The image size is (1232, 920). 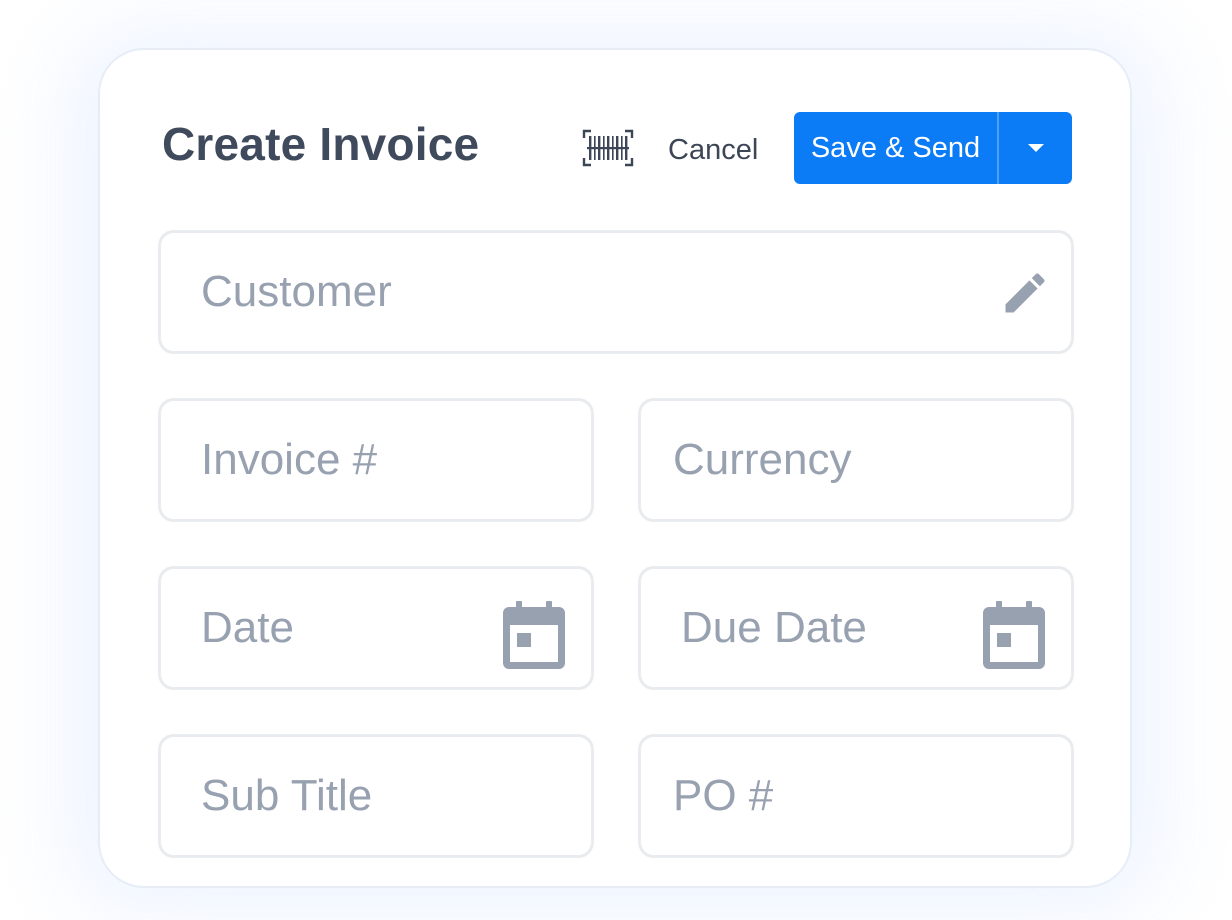 I want to click on sub-title-placeholder: Sub Title, so click(x=287, y=795).